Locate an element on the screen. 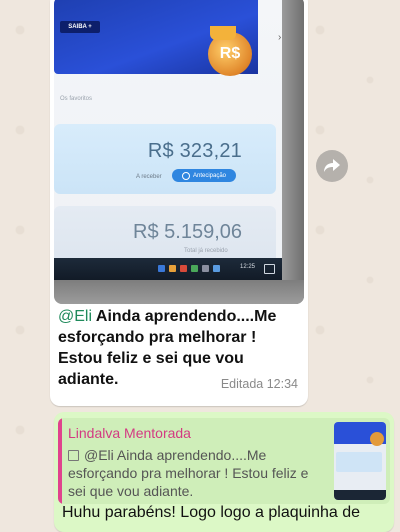  photo-laptop-frame is located at coordinates (293, 152).